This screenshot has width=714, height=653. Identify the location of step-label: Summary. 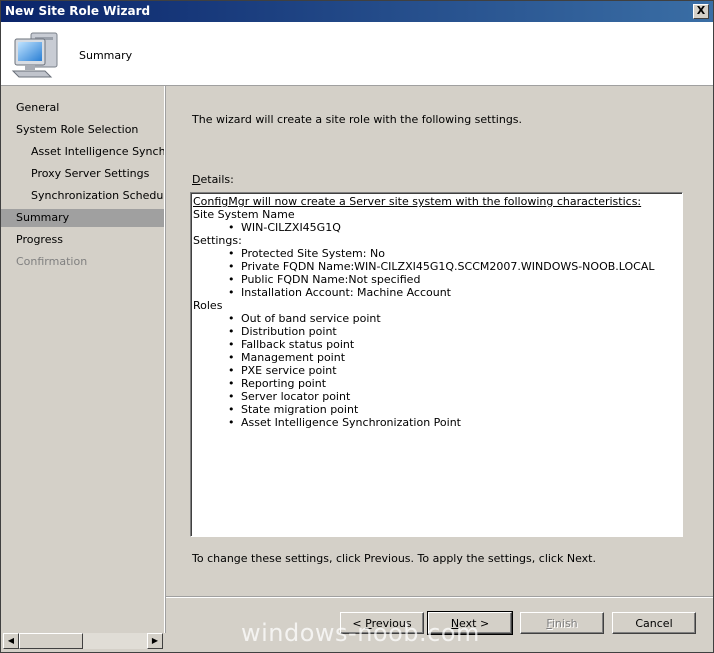
(43, 217).